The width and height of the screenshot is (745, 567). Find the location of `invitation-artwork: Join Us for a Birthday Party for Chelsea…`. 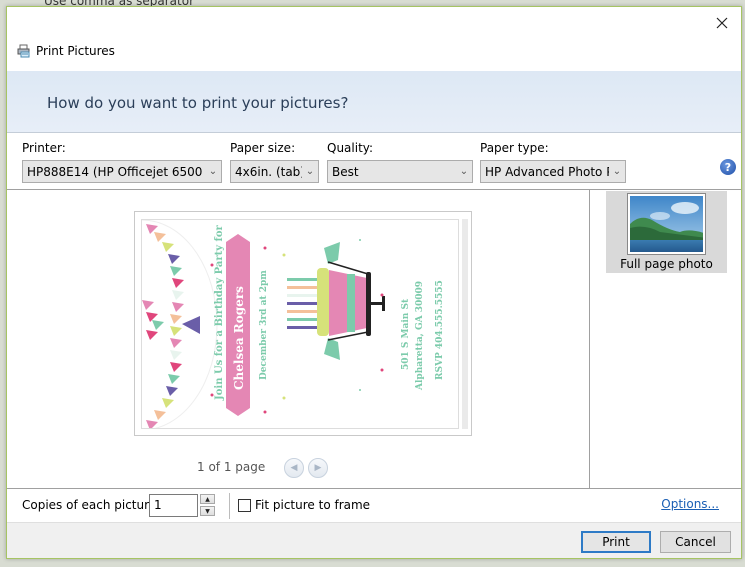

invitation-artwork: Join Us for a Birthday Party for Chelsea… is located at coordinates (293, 324).